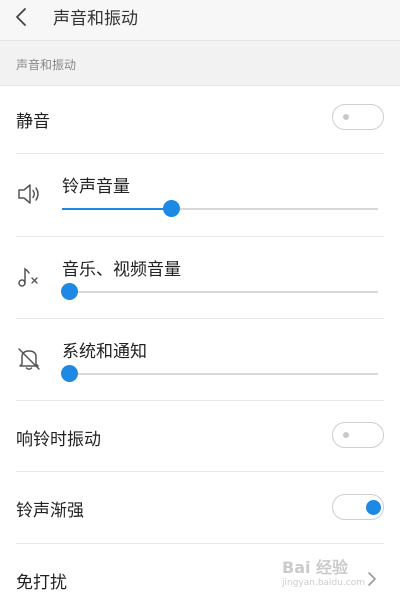  Describe the element at coordinates (200, 119) in the screenshot. I see `mute-row: 静音` at that location.